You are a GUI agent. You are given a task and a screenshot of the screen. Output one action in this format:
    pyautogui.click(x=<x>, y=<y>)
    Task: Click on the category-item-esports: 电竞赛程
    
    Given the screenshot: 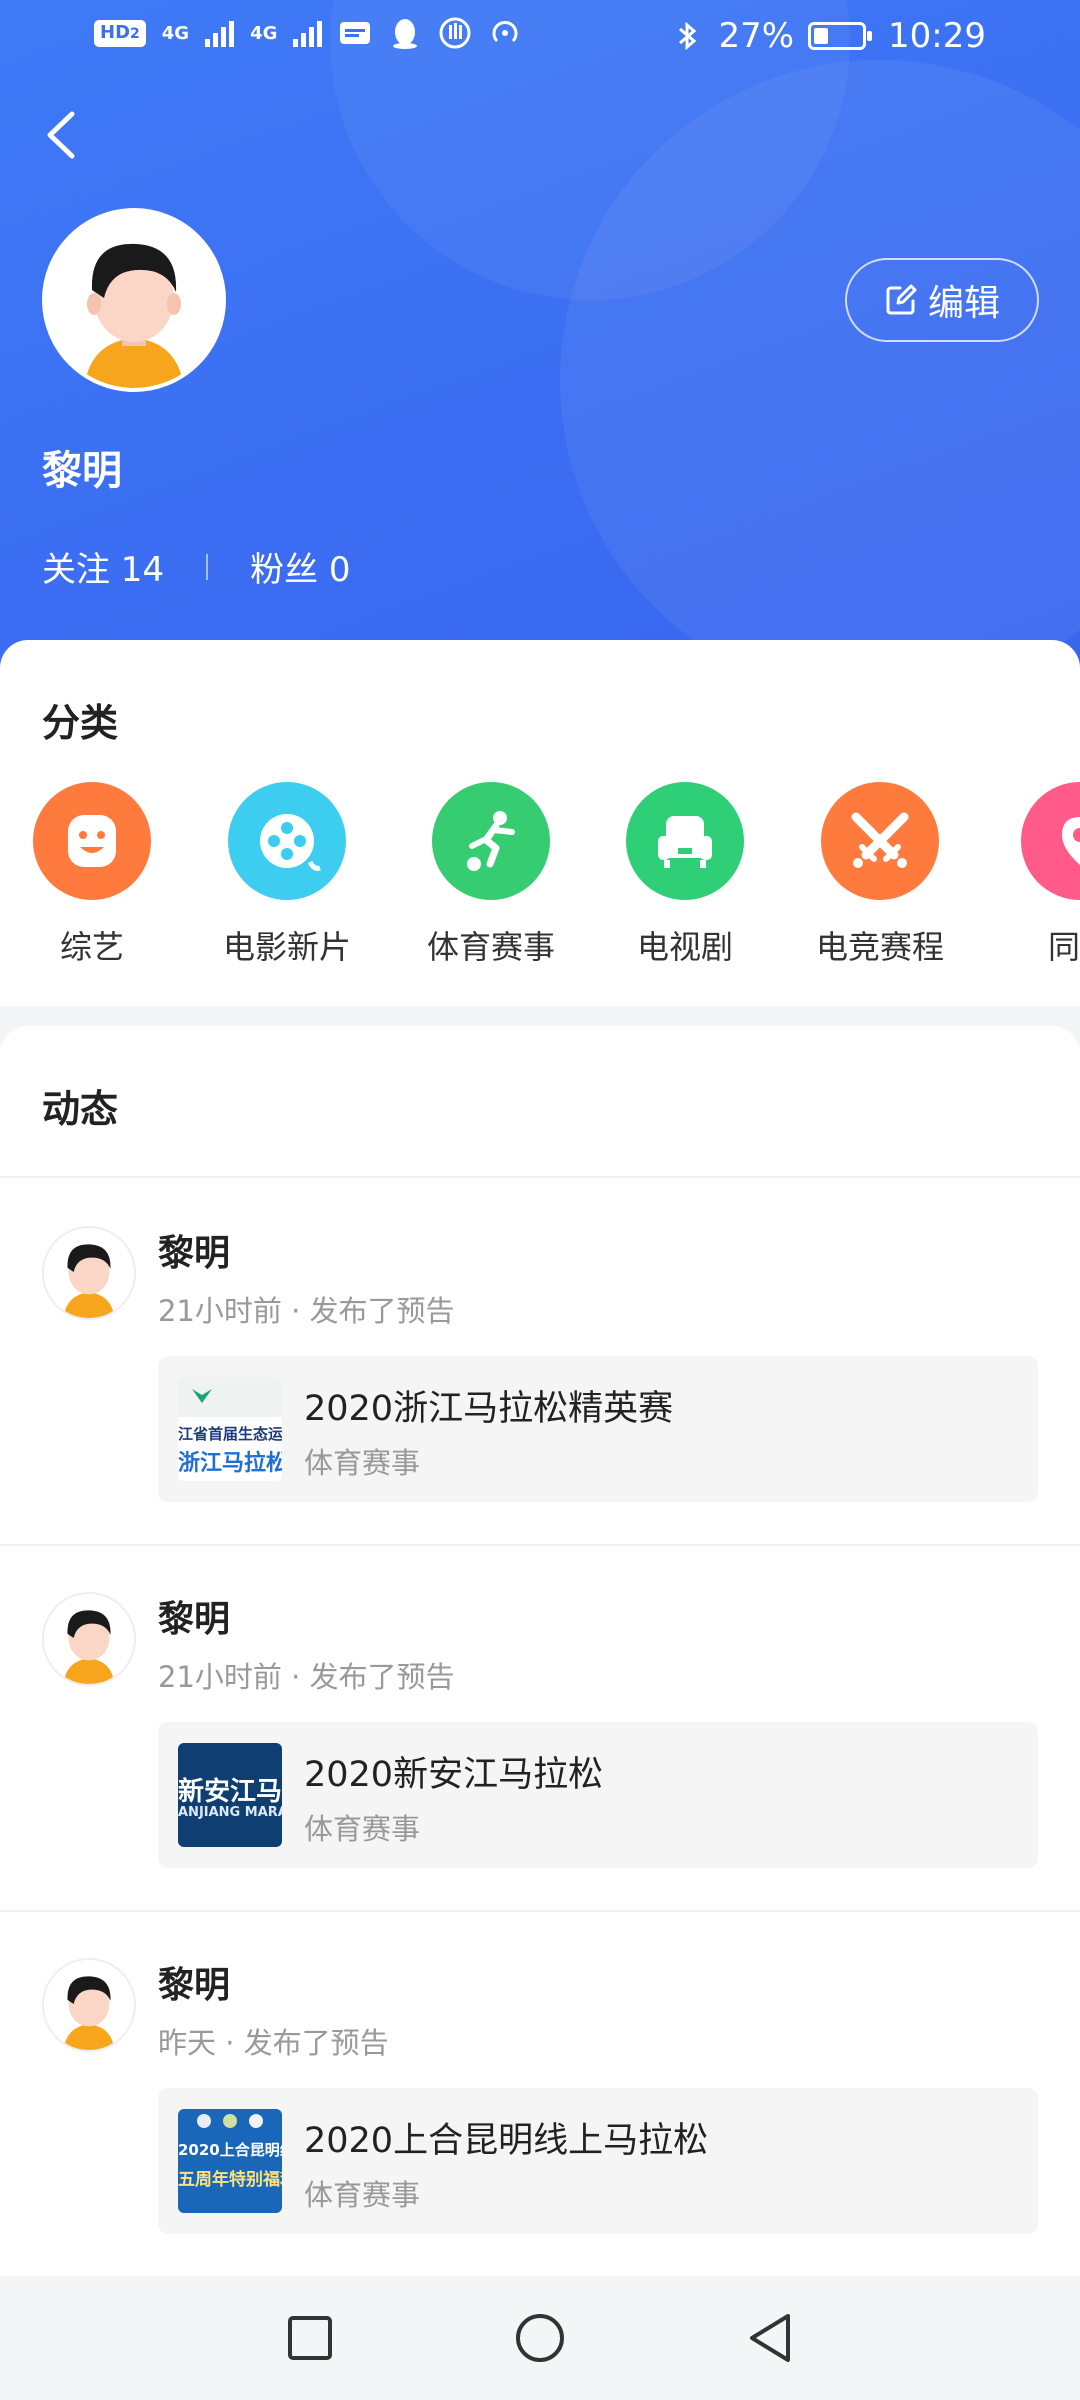 What is the action you would take?
    pyautogui.click(x=880, y=882)
    